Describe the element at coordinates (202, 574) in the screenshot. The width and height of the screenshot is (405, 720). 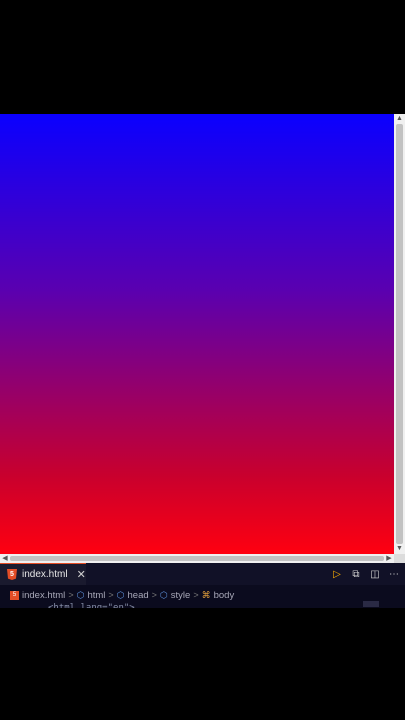
I see `editor-tab-bar: 5 index.html ✕ ▷ ⧉ ◫ ⋯` at that location.